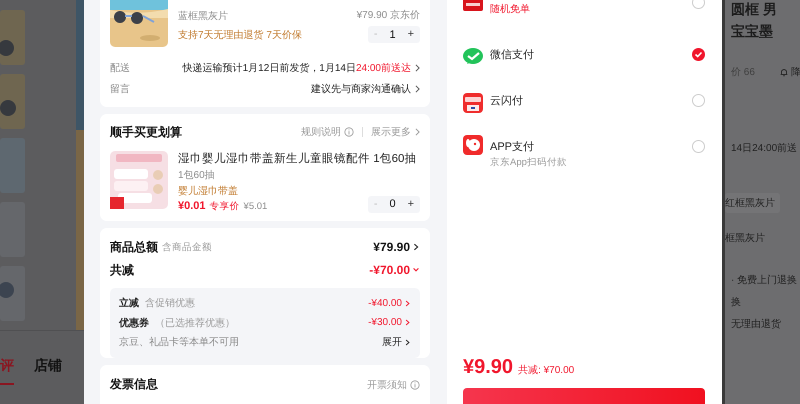  I want to click on chevron-down-icon, so click(416, 270).